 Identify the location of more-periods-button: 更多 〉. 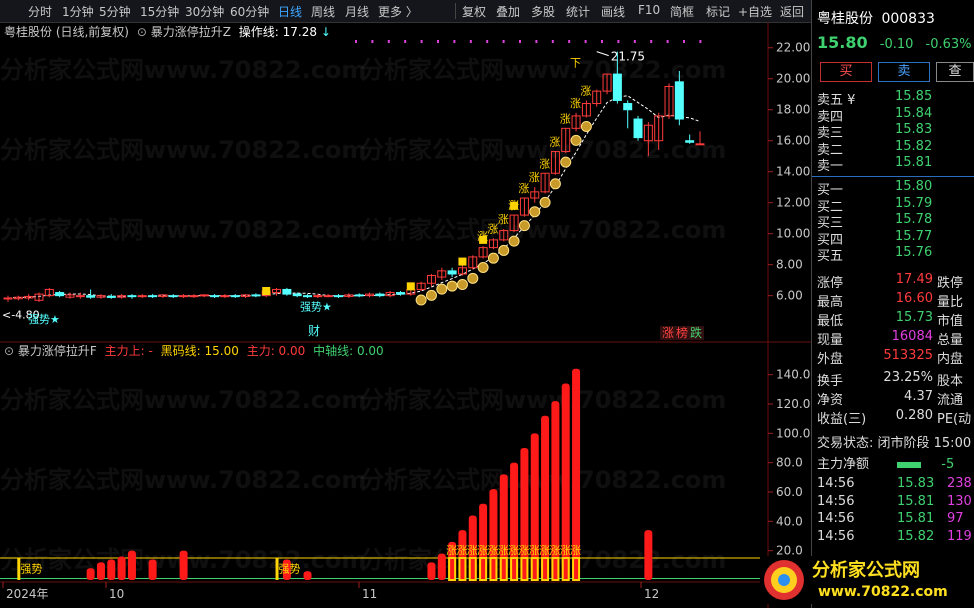
(398, 11).